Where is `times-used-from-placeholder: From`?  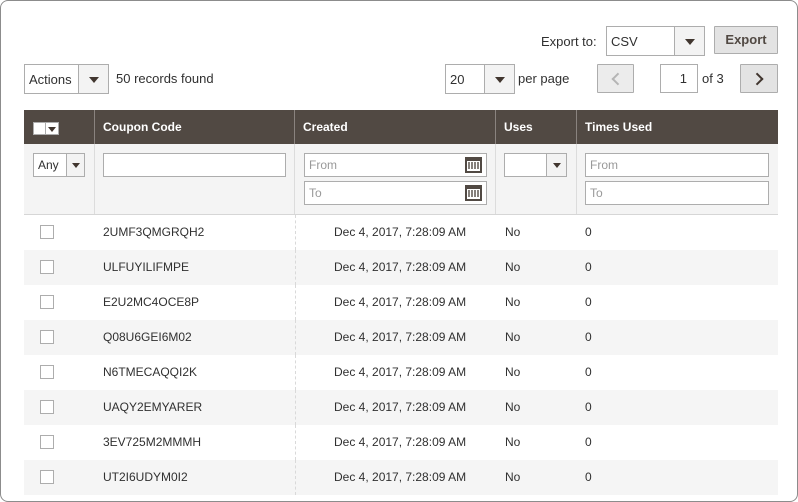
times-used-from-placeholder: From is located at coordinates (604, 165).